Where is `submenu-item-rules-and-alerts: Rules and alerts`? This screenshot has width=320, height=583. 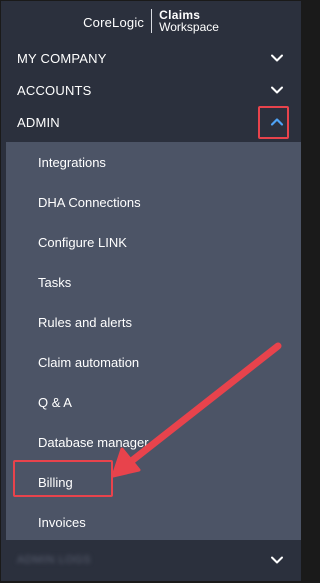 submenu-item-rules-and-alerts: Rules and alerts is located at coordinates (153, 322).